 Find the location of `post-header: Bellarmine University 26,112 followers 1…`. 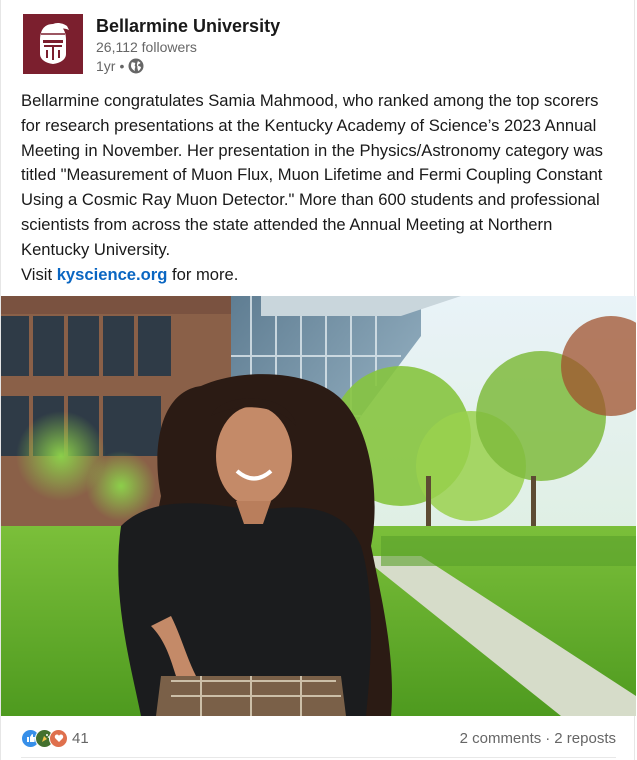

post-header: Bellarmine University 26,112 followers 1… is located at coordinates (151, 45).